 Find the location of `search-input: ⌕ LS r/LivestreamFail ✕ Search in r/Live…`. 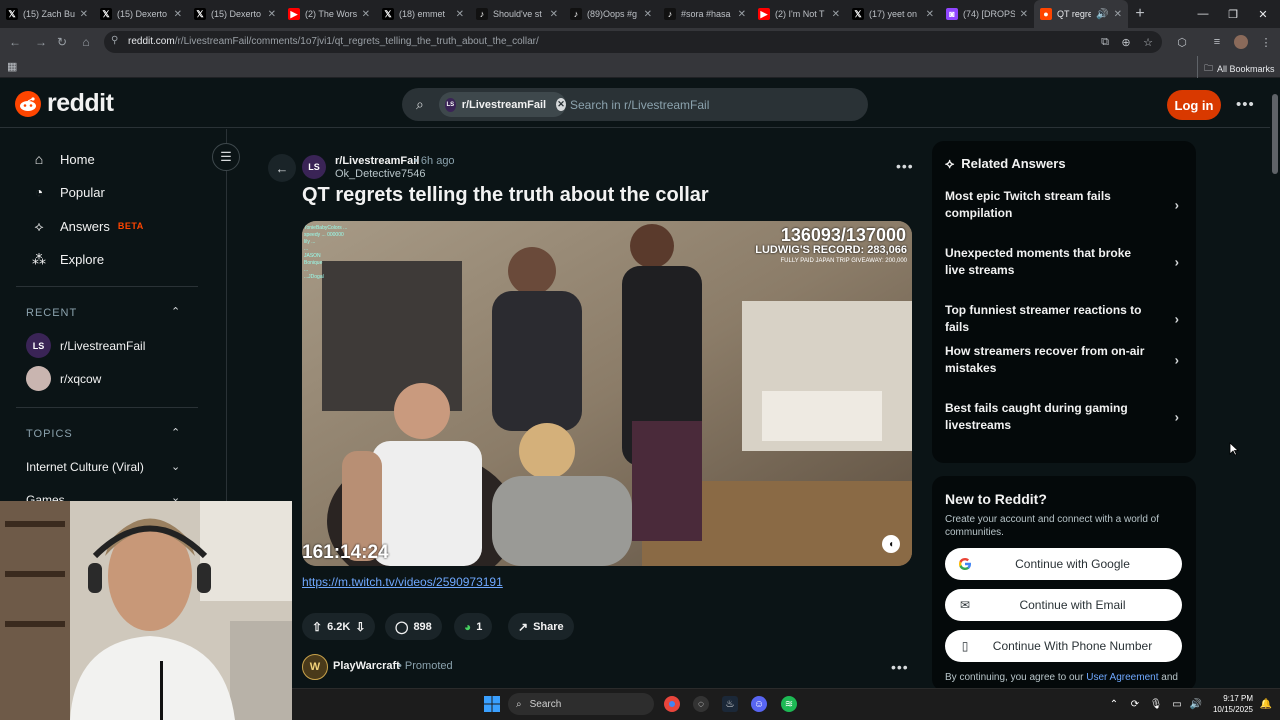

search-input: ⌕ LS r/LivestreamFail ✕ Search in r/Live… is located at coordinates (635, 104).